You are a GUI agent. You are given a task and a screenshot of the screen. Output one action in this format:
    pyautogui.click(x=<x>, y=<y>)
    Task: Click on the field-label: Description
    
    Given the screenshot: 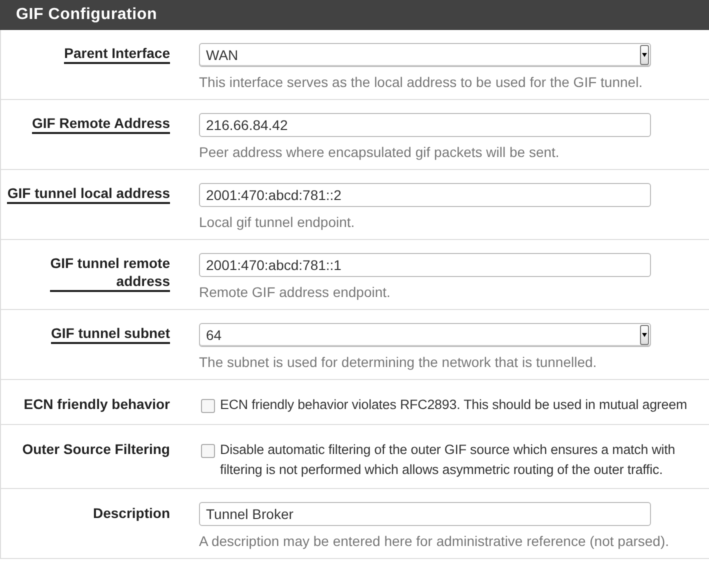 What is the action you would take?
    pyautogui.click(x=131, y=513)
    